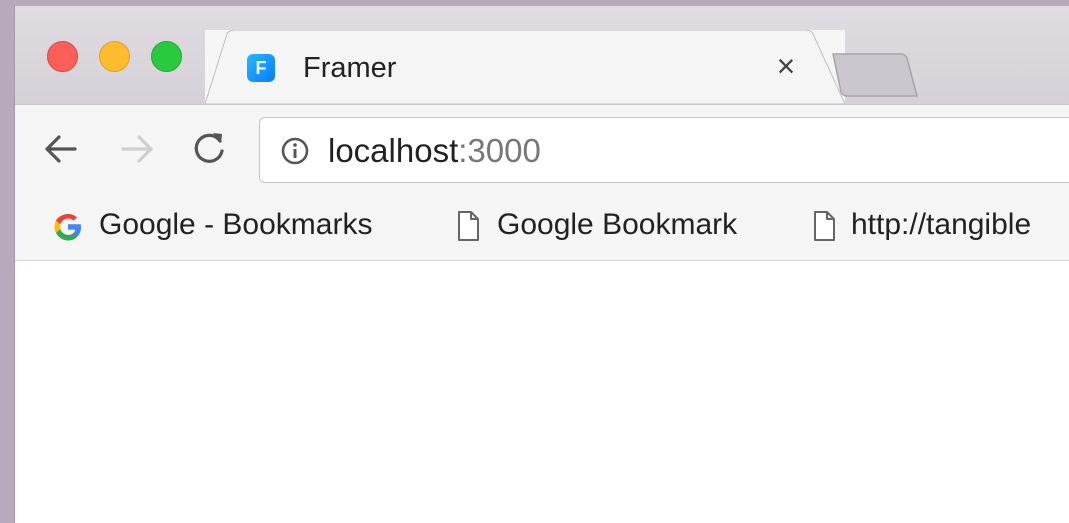 The height and width of the screenshot is (523, 1069). I want to click on info-icon, so click(295, 151).